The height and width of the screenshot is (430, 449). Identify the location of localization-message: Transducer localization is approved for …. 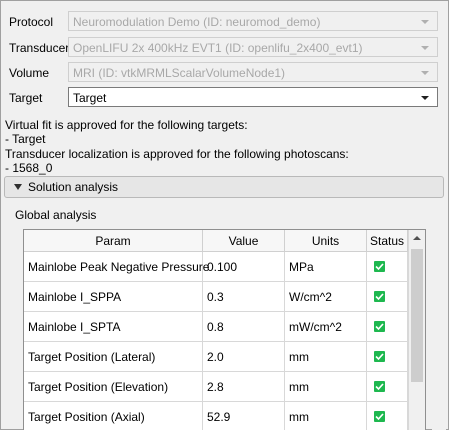
(177, 154).